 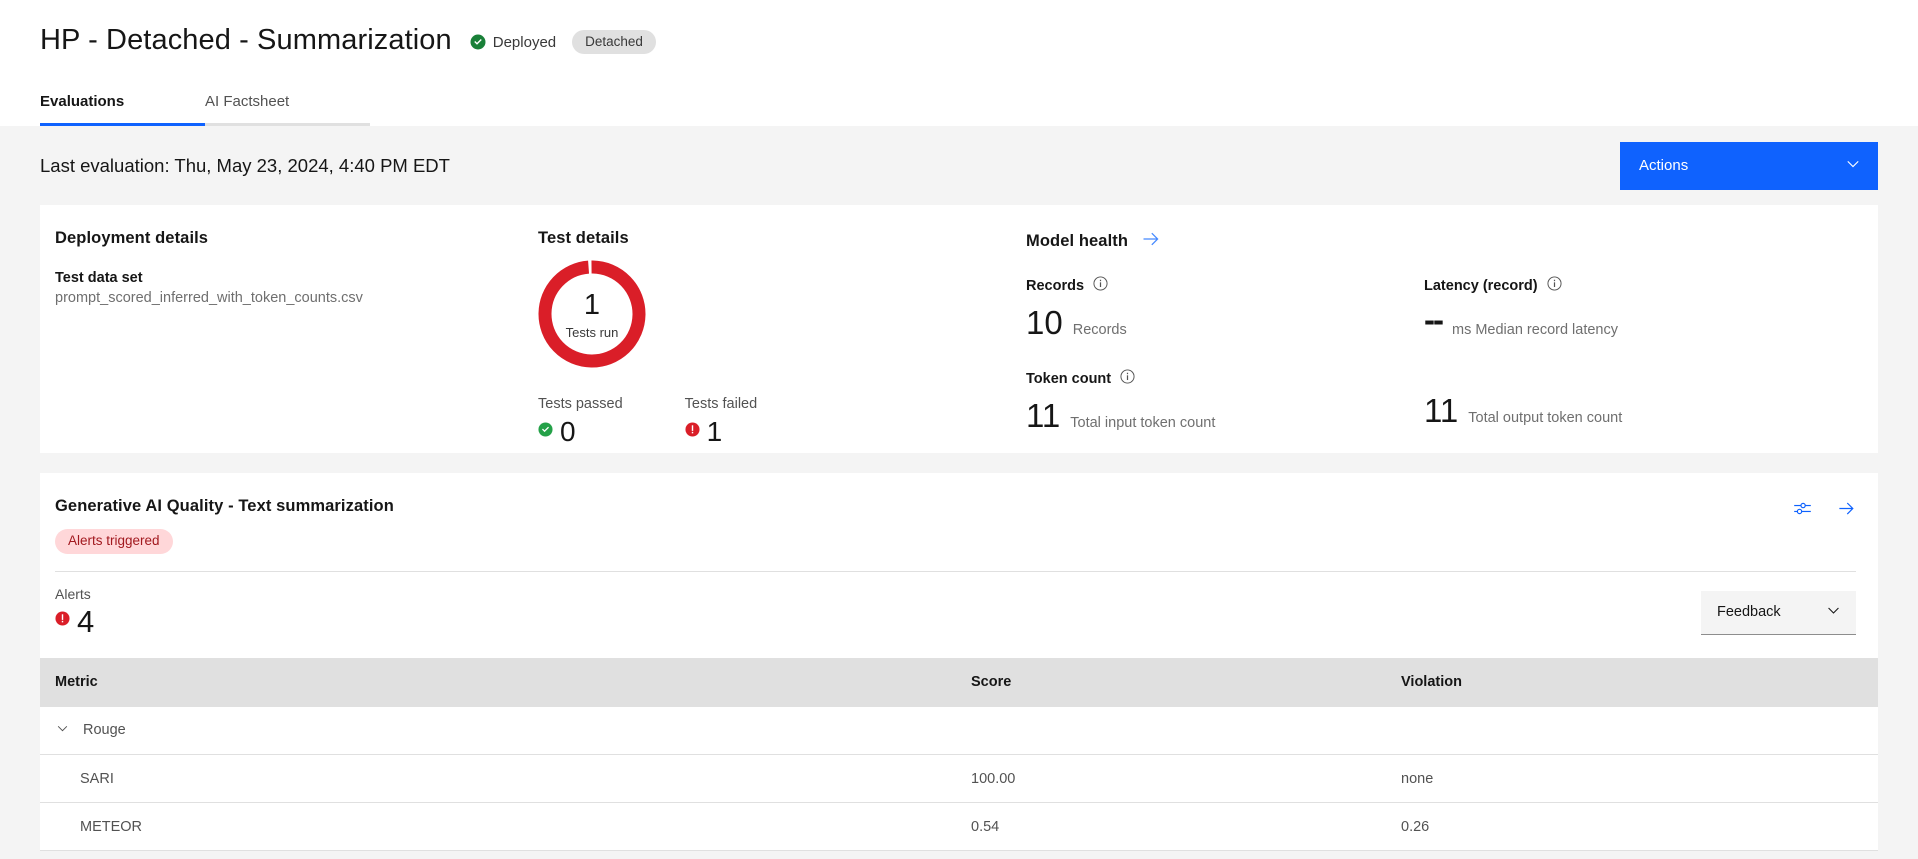 I want to click on alerts-label: Alerts, so click(x=73, y=593).